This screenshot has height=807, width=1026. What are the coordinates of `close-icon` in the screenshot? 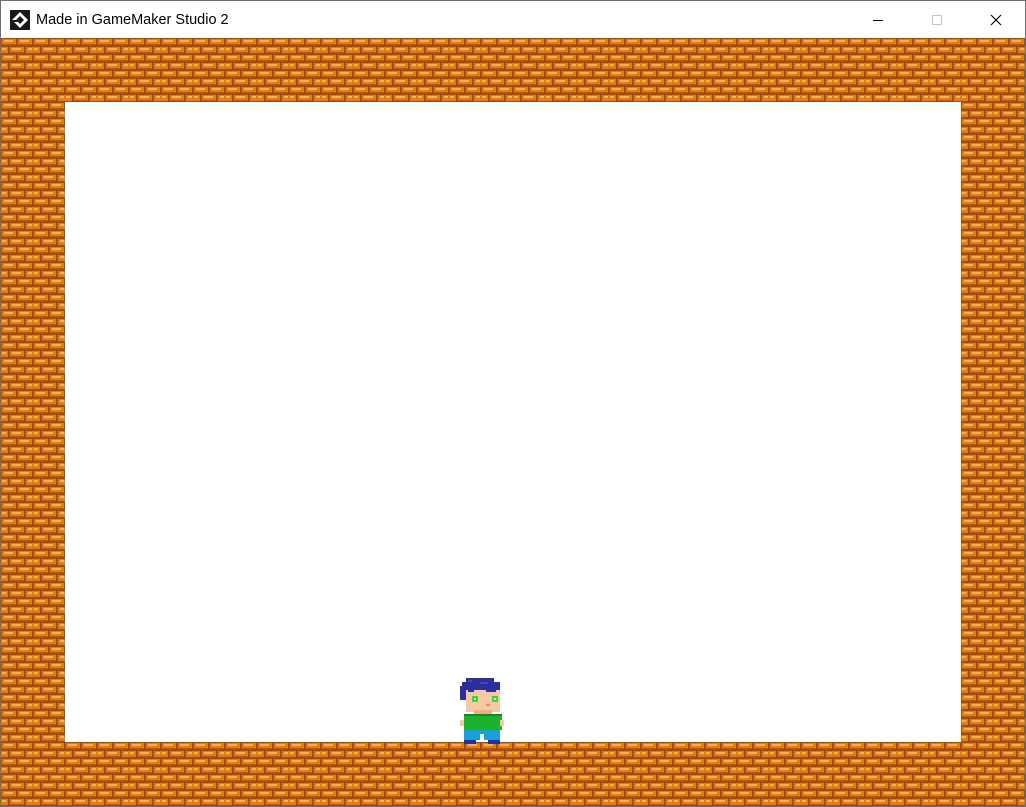 It's located at (995, 19).